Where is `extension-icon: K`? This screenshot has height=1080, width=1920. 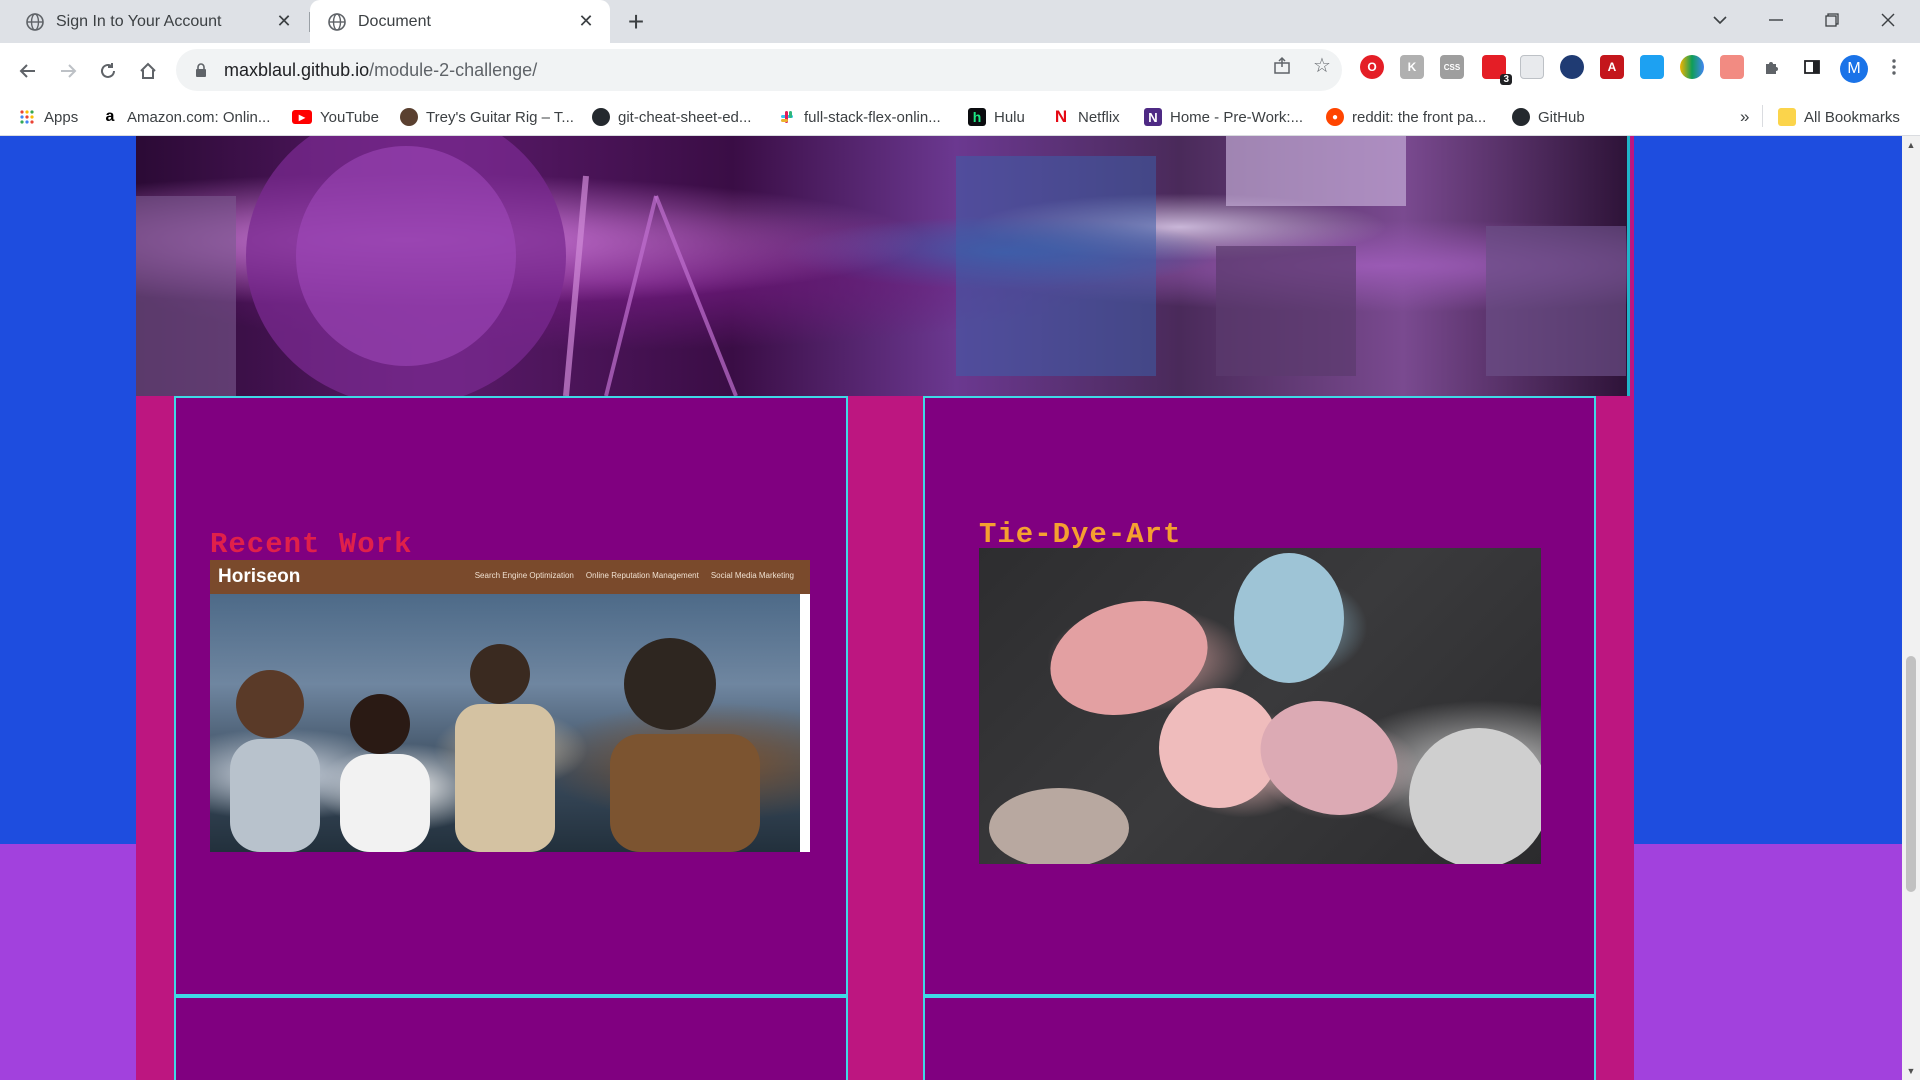
extension-icon: K is located at coordinates (1412, 67).